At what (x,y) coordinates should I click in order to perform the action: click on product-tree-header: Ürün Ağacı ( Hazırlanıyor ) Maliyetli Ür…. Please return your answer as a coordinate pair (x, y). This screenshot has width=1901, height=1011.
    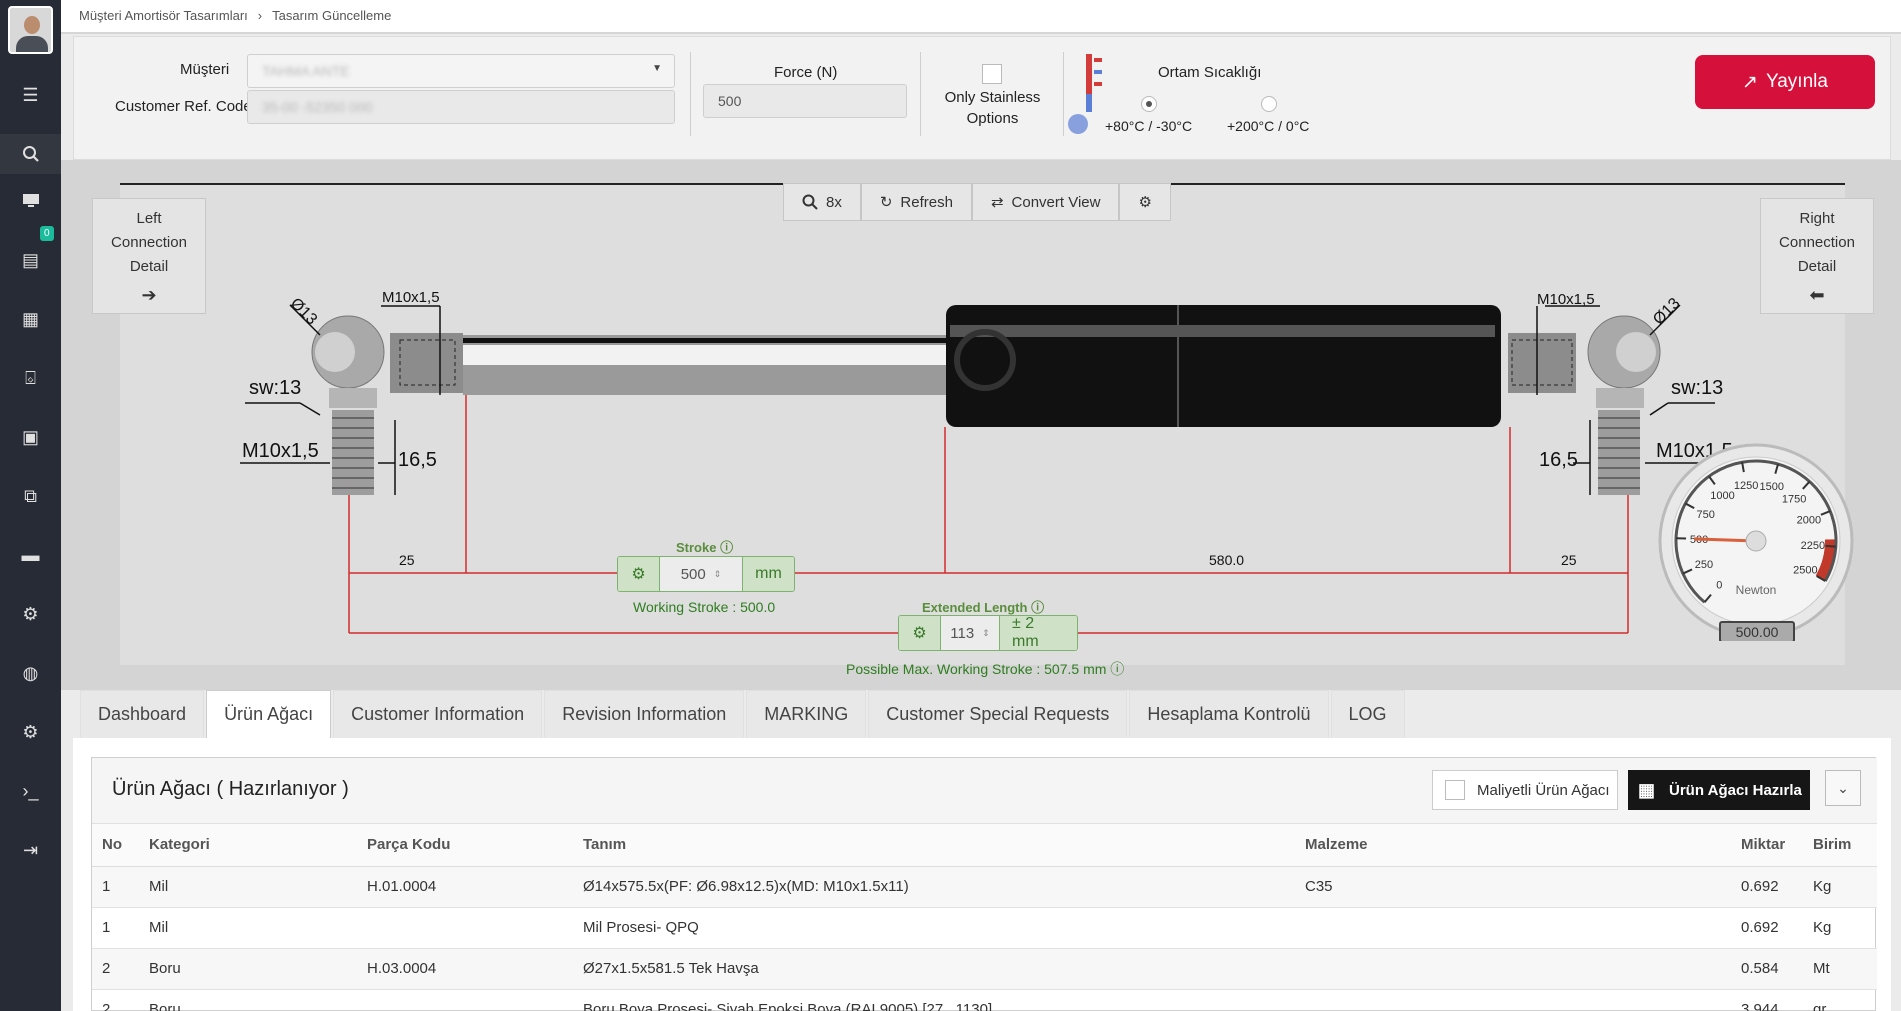
    Looking at the image, I should click on (984, 791).